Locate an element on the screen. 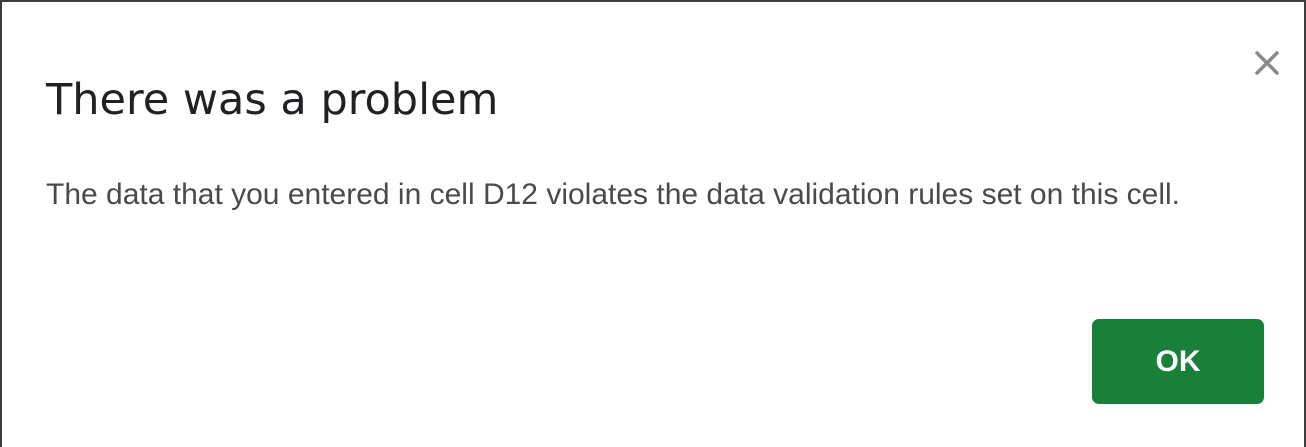  dialog-title: There was a problem is located at coordinates (272, 100).